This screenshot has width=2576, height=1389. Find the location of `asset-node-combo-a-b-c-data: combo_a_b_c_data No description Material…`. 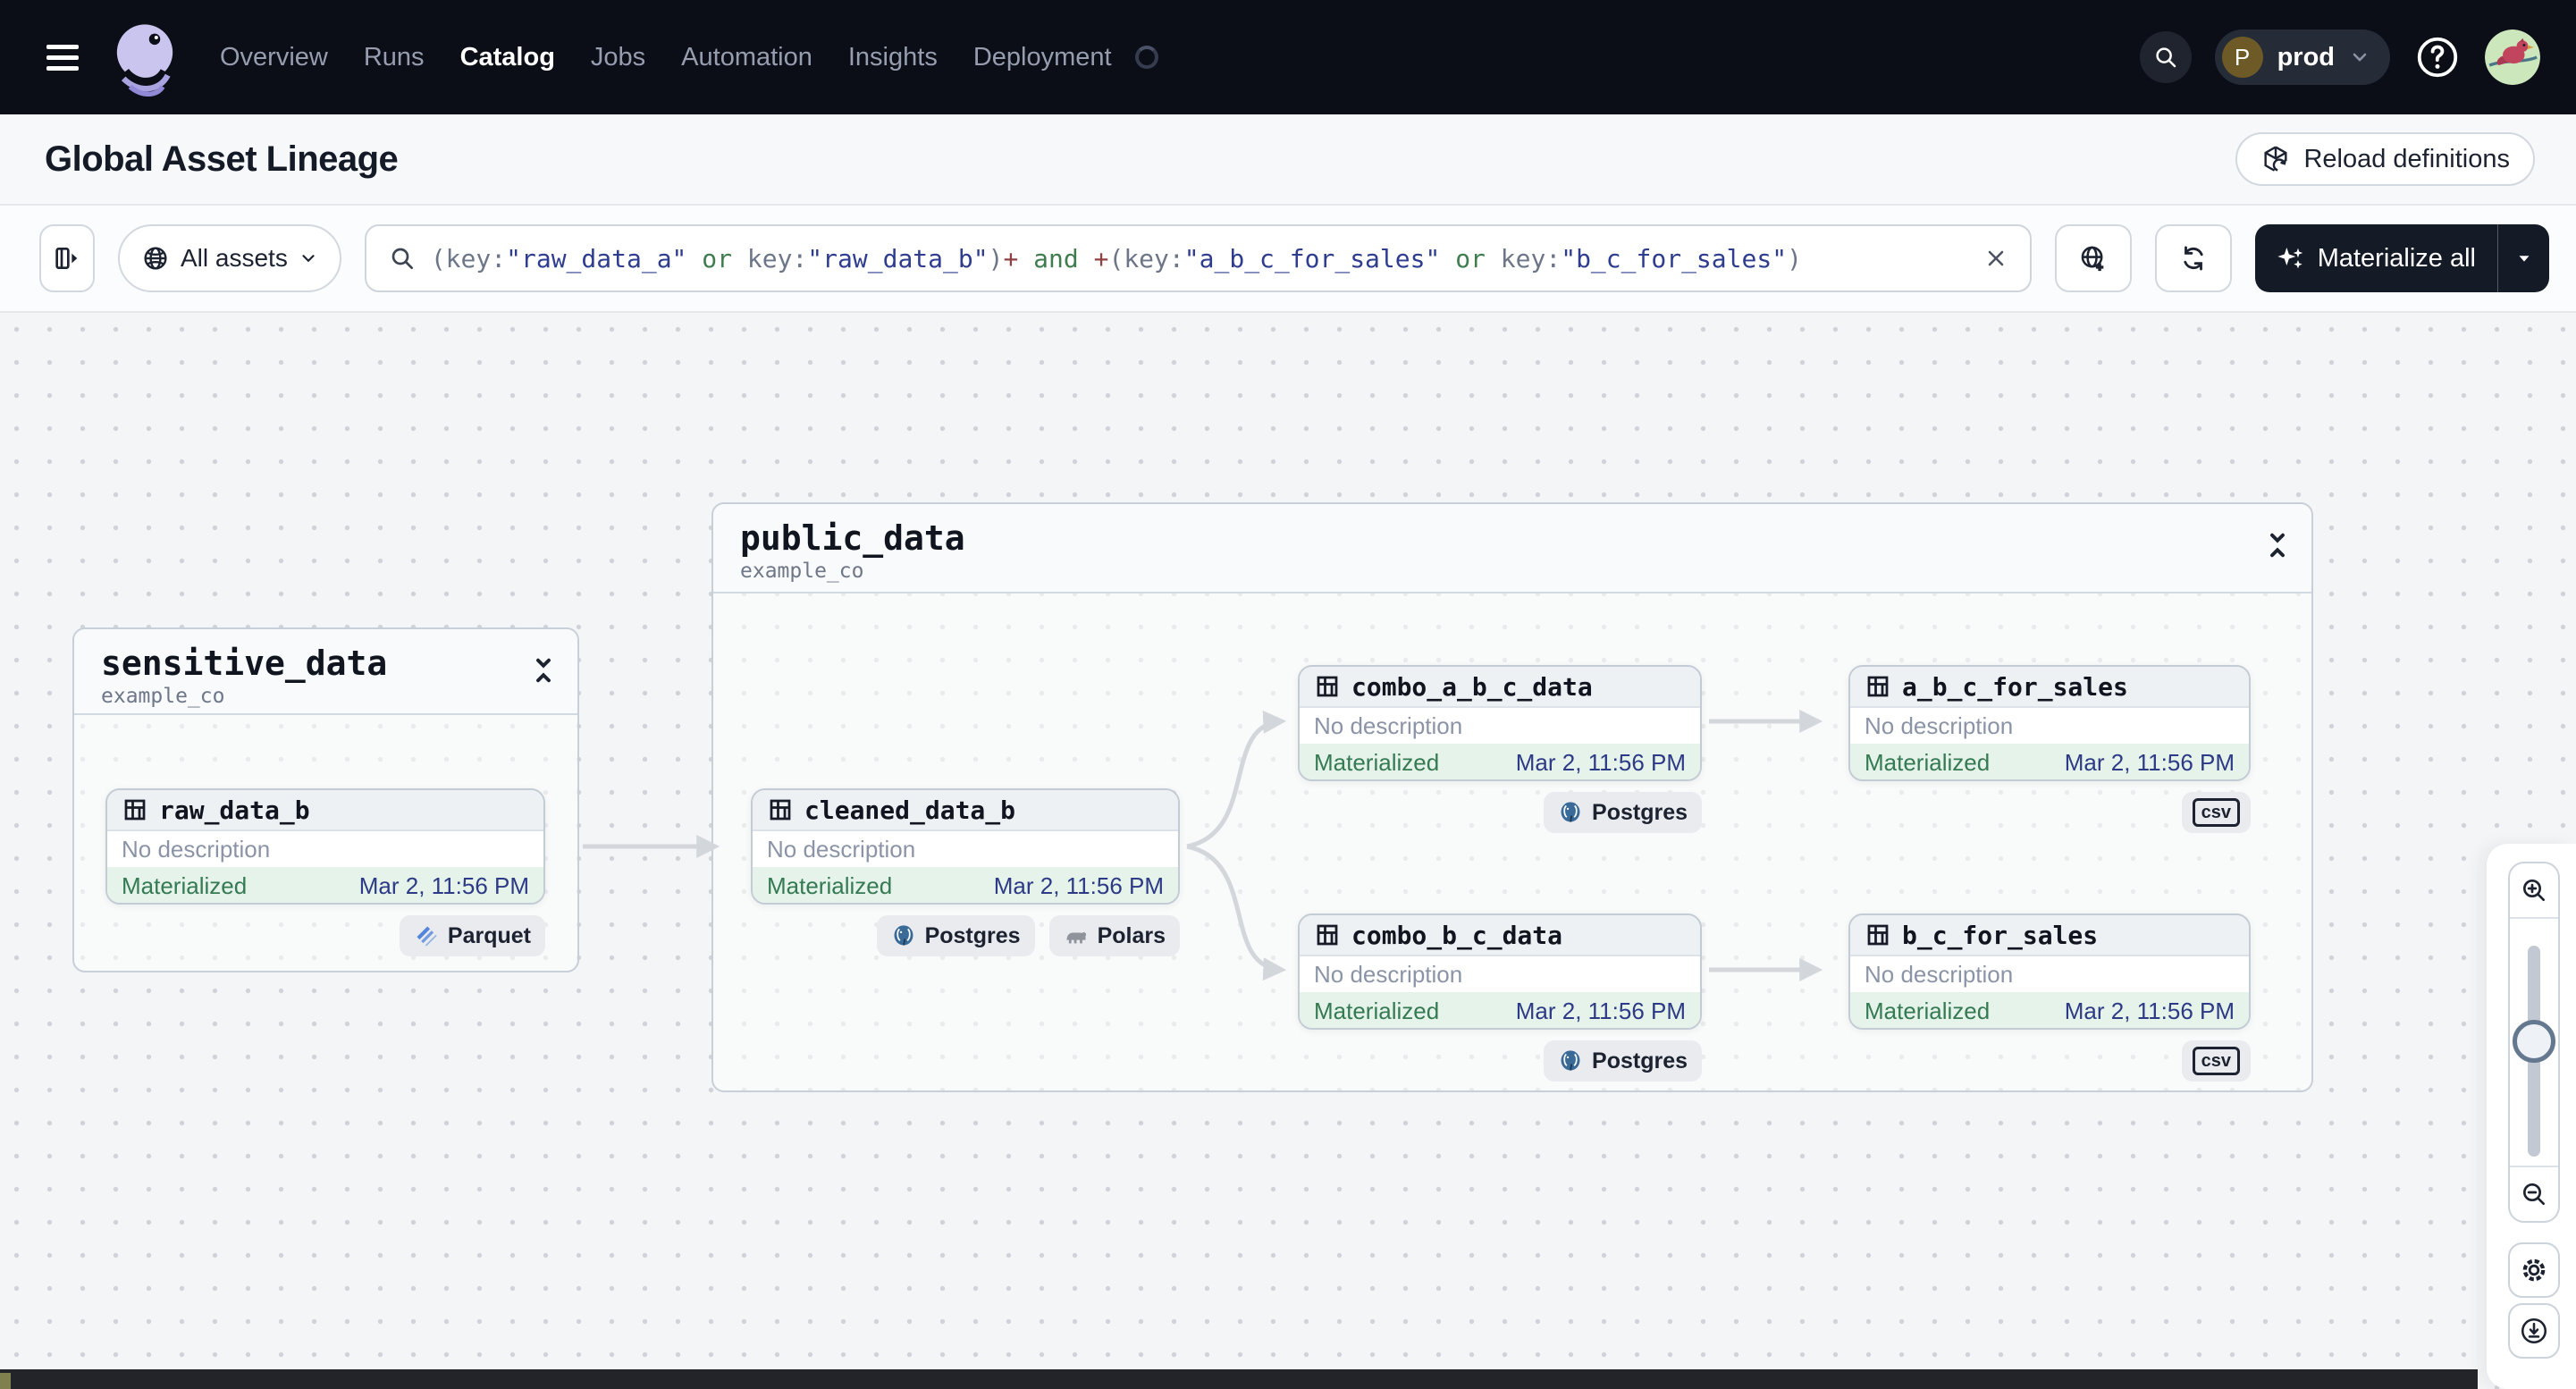

asset-node-combo-a-b-c-data: combo_a_b_c_data No description Material… is located at coordinates (1500, 723).